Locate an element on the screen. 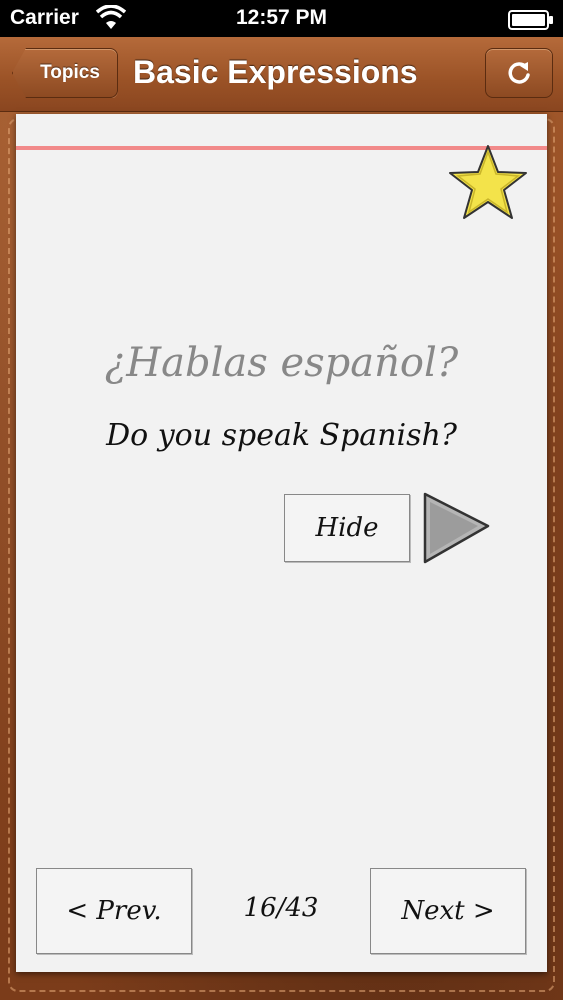 The width and height of the screenshot is (563, 1000). next-button-label: Next > is located at coordinates (448, 911).